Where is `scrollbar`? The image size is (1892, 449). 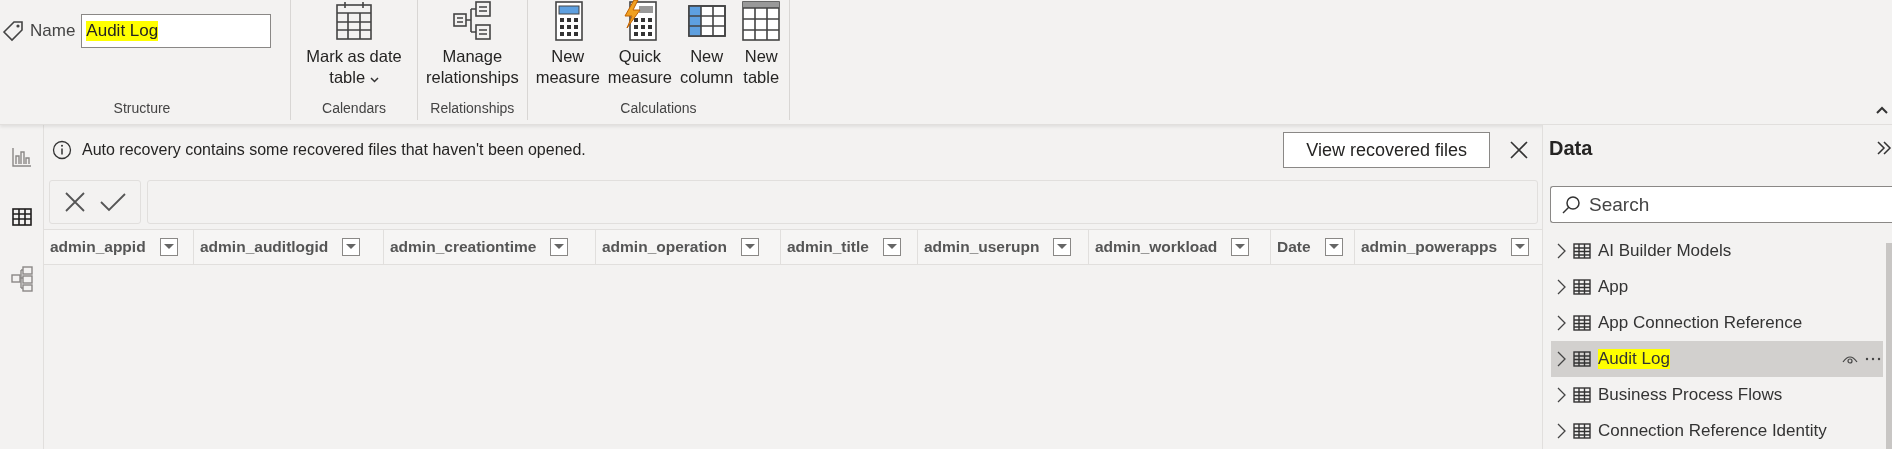 scrollbar is located at coordinates (1889, 346).